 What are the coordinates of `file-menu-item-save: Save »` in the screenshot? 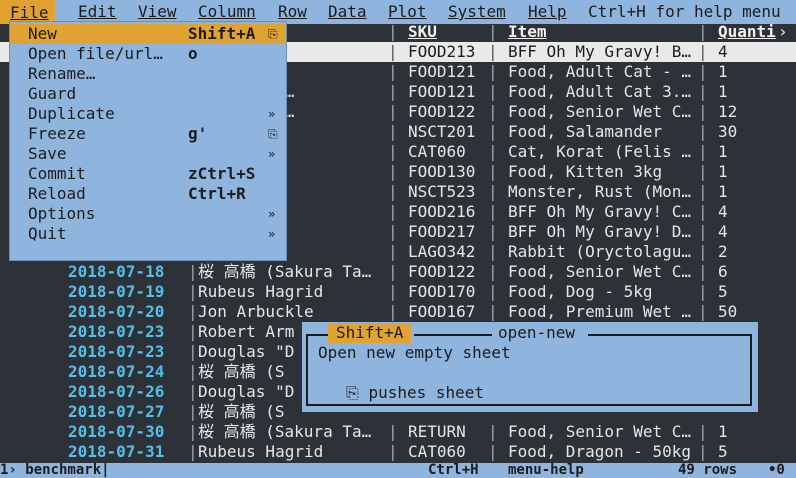 It's located at (148, 154).